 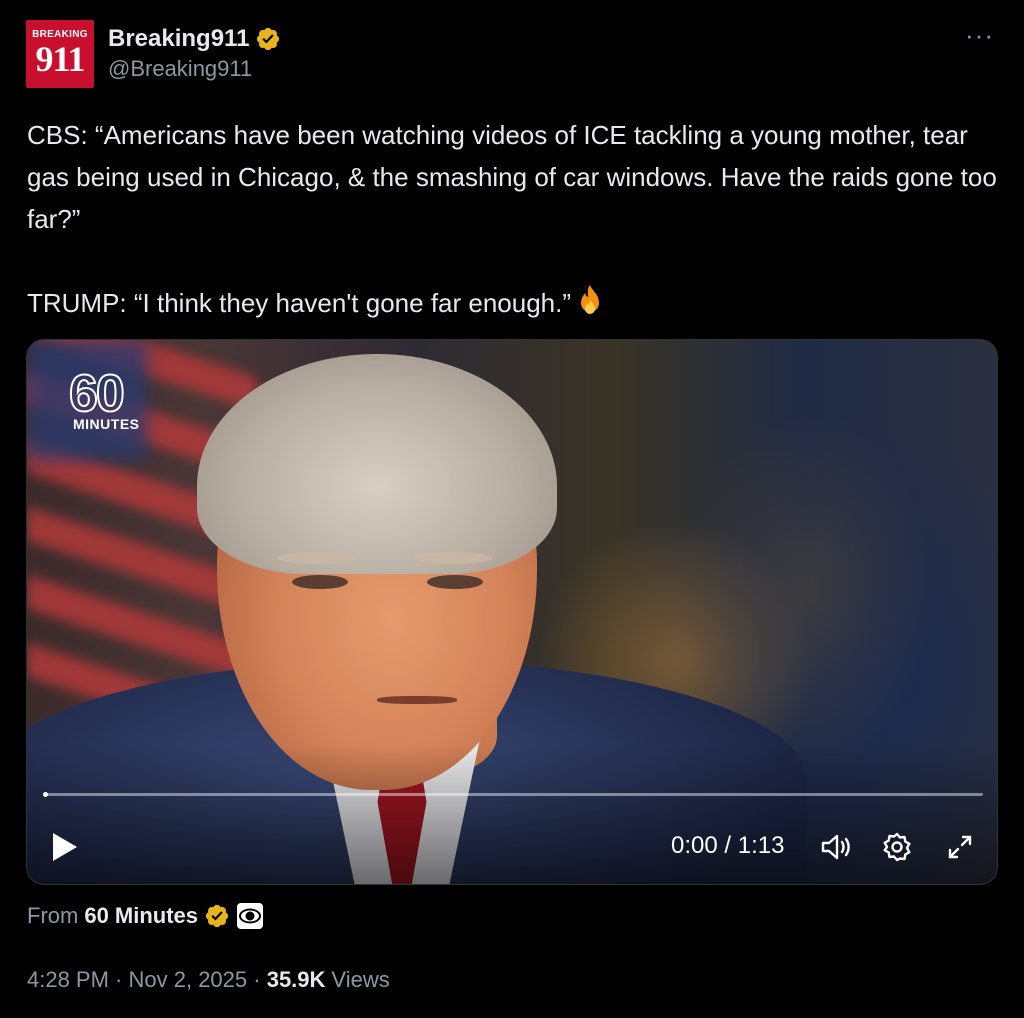 What do you see at coordinates (360, 979) in the screenshot?
I see `views-label: Views` at bounding box center [360, 979].